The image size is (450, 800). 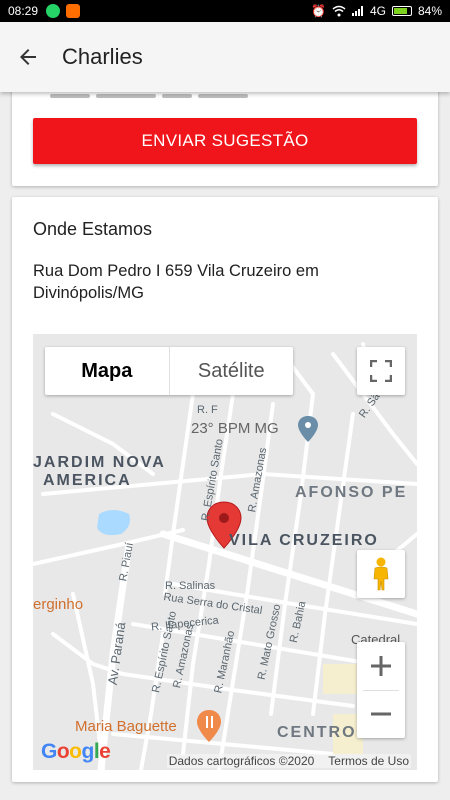 I want to click on suggestion-card: ENVIAR SUGESTÃO, so click(x=225, y=135).